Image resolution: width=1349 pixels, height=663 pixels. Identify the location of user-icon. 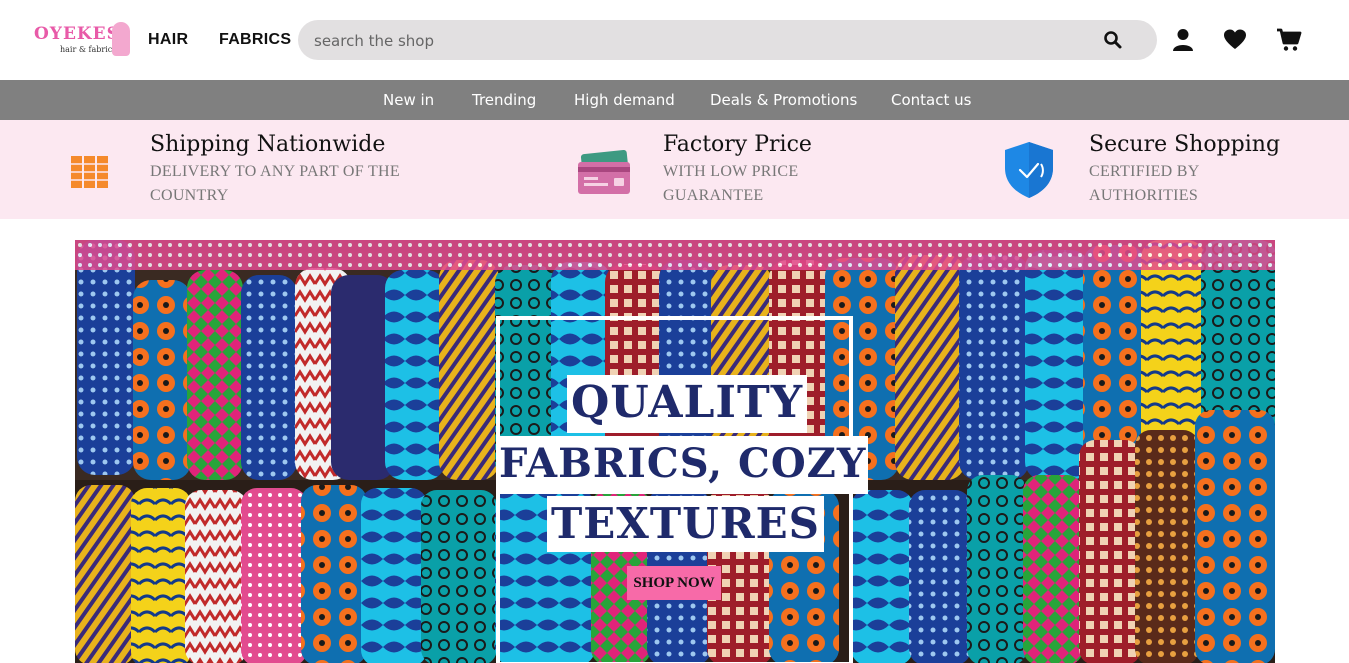
(1183, 40).